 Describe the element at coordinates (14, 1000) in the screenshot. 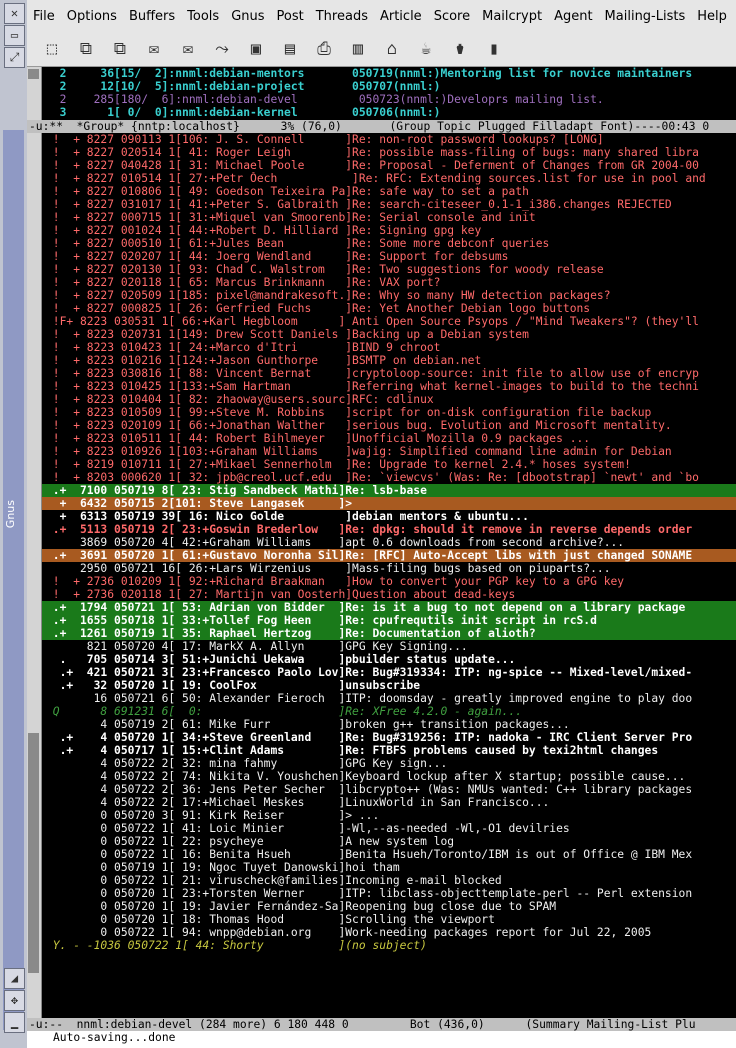

I see `move-window-icon: ✥` at that location.